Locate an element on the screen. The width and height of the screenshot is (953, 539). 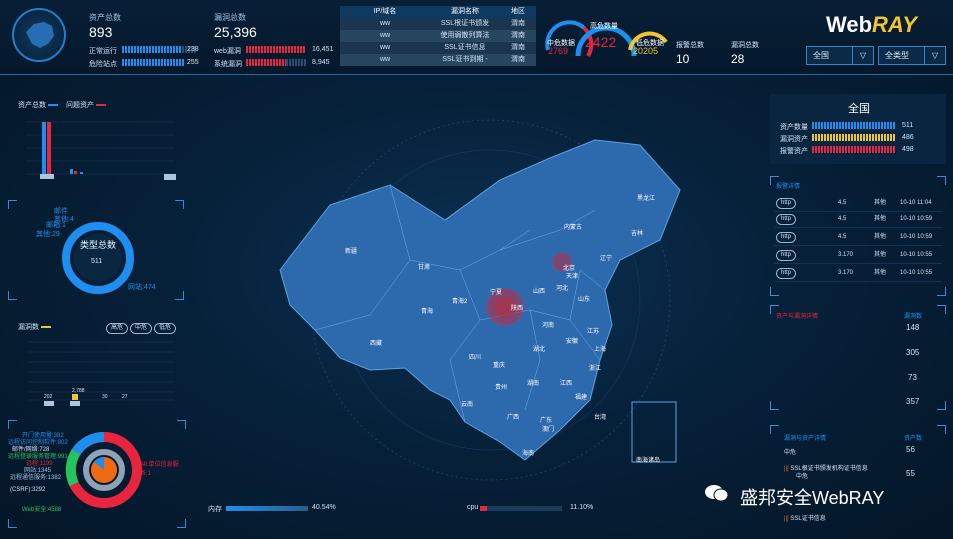
map-label-shaanxi: 陕西 is located at coordinates (517, 309).